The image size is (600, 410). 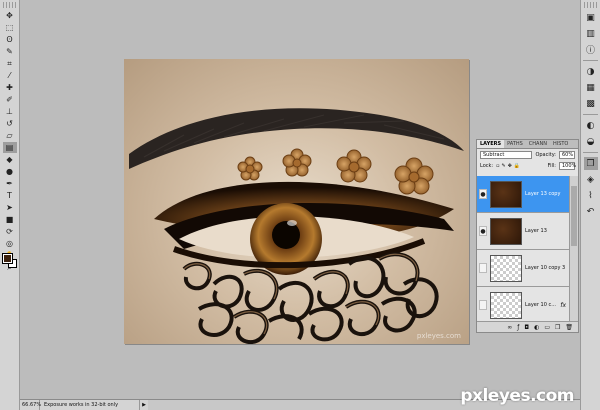 What do you see at coordinates (591, 125) in the screenshot?
I see `adjustments-icon: ◐` at bounding box center [591, 125].